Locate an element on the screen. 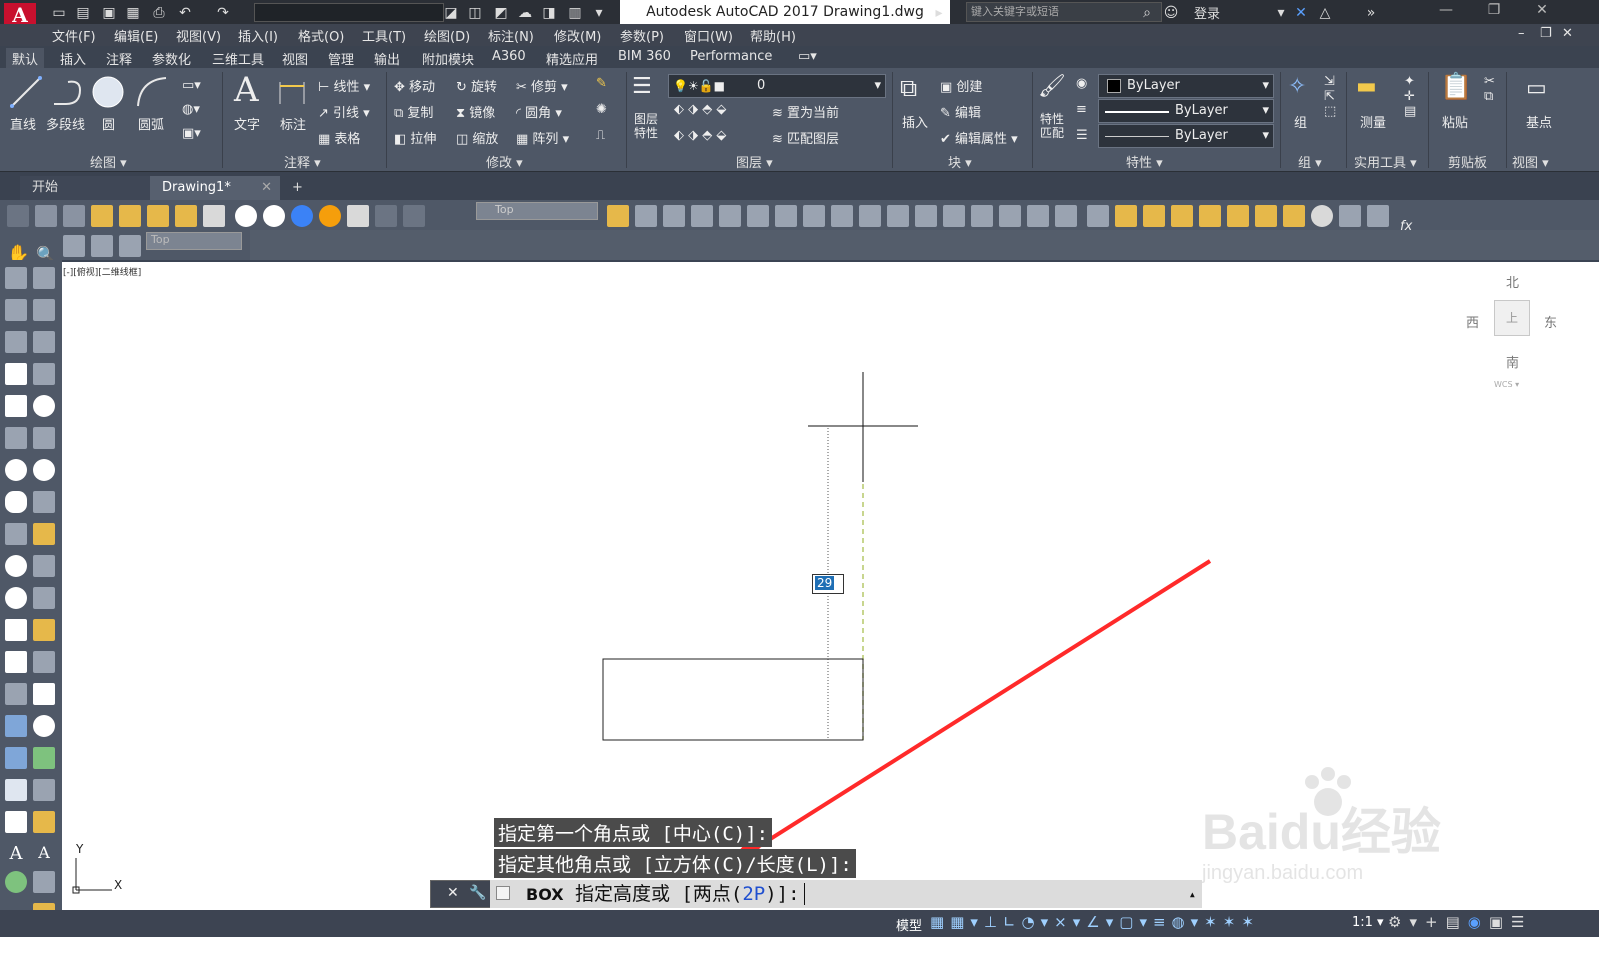 This screenshot has height=956, width=1599. new-tab-button: + is located at coordinates (297, 188).